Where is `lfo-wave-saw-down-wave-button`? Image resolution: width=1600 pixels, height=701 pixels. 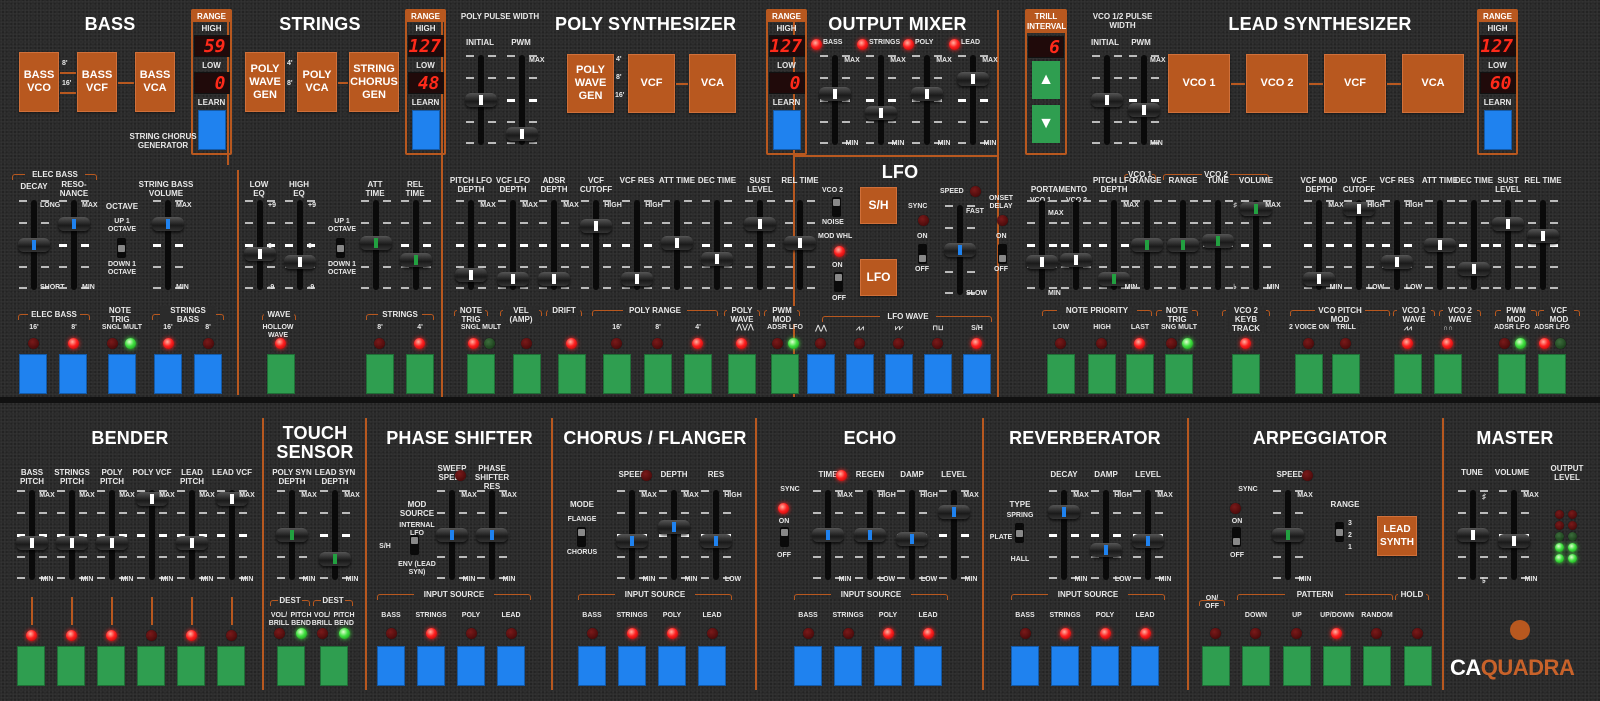 lfo-wave-saw-down-wave-button is located at coordinates (899, 374).